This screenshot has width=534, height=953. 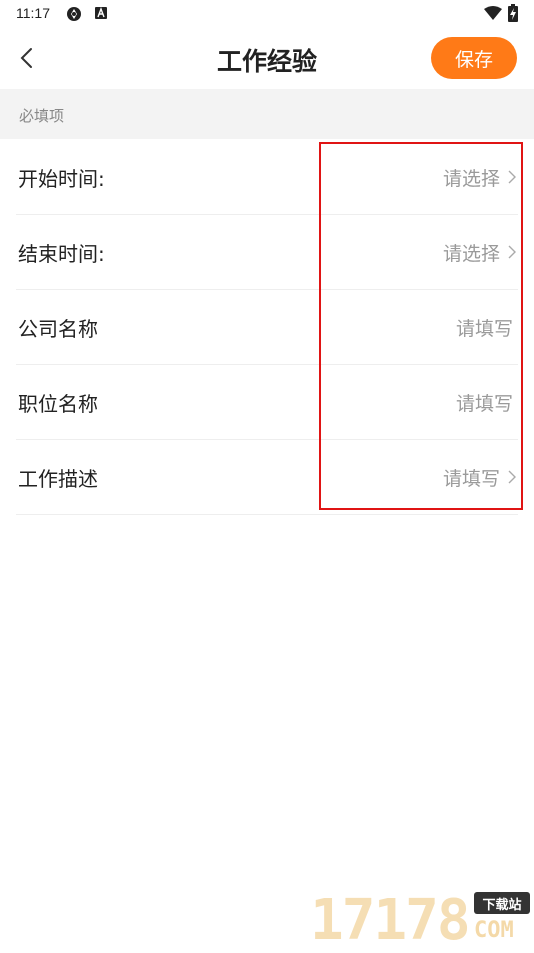 I want to click on row-label: 结束时间:, so click(x=61, y=254).